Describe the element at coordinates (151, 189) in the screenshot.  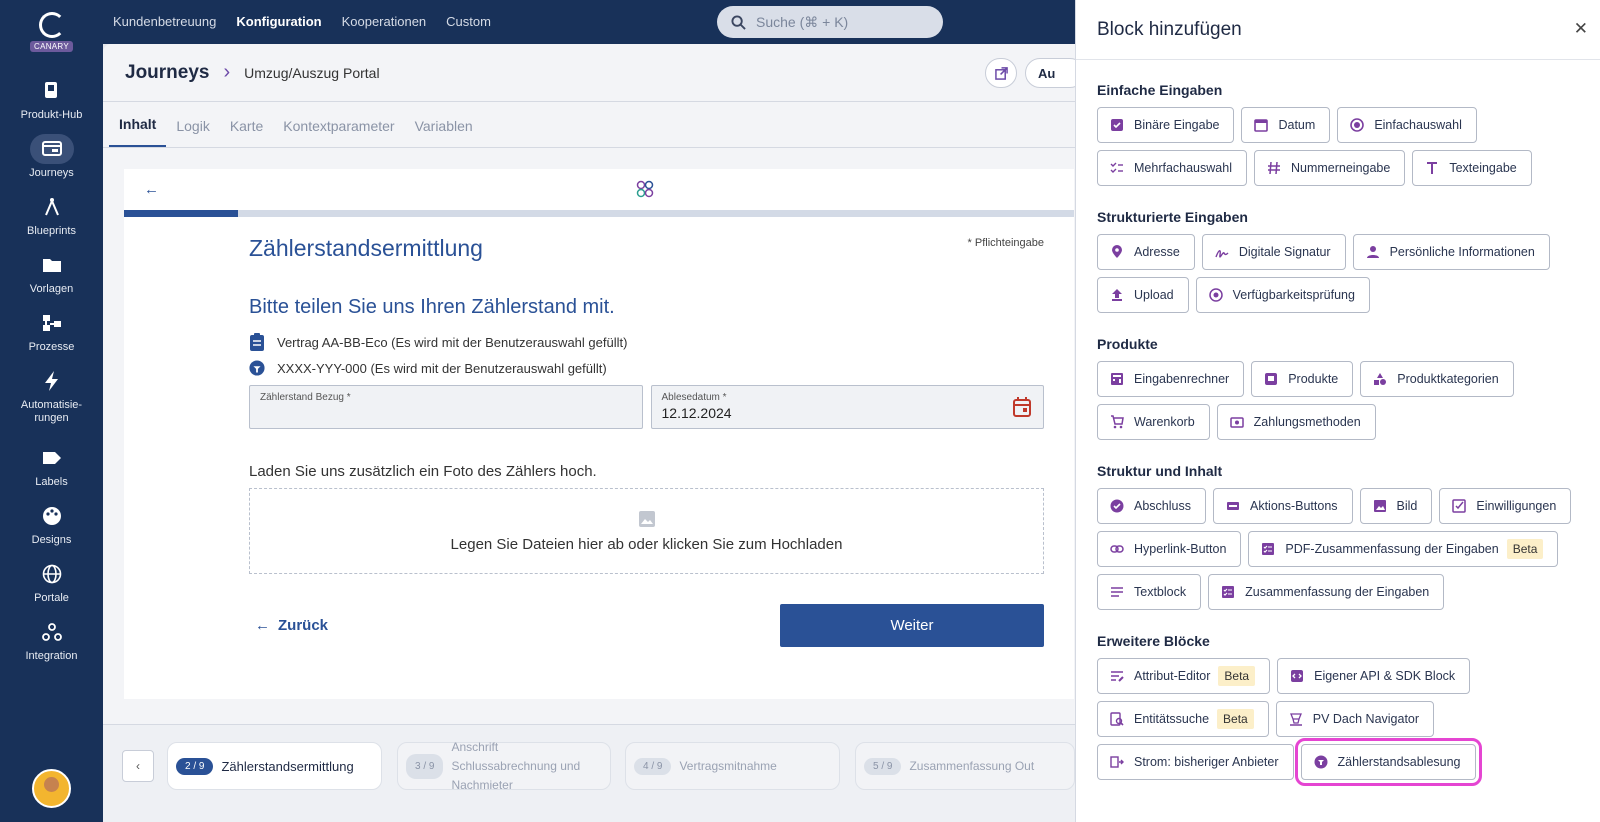
I see `back-arrow-icon: ←` at that location.